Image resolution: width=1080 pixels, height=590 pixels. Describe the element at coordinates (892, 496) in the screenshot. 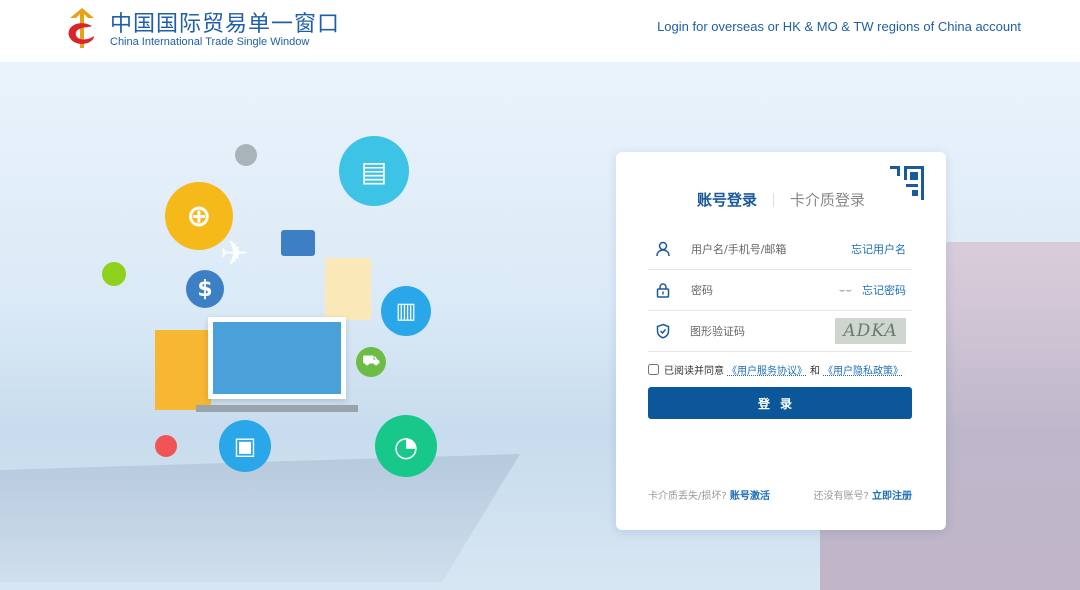

I see `register-link: 立即注册` at that location.